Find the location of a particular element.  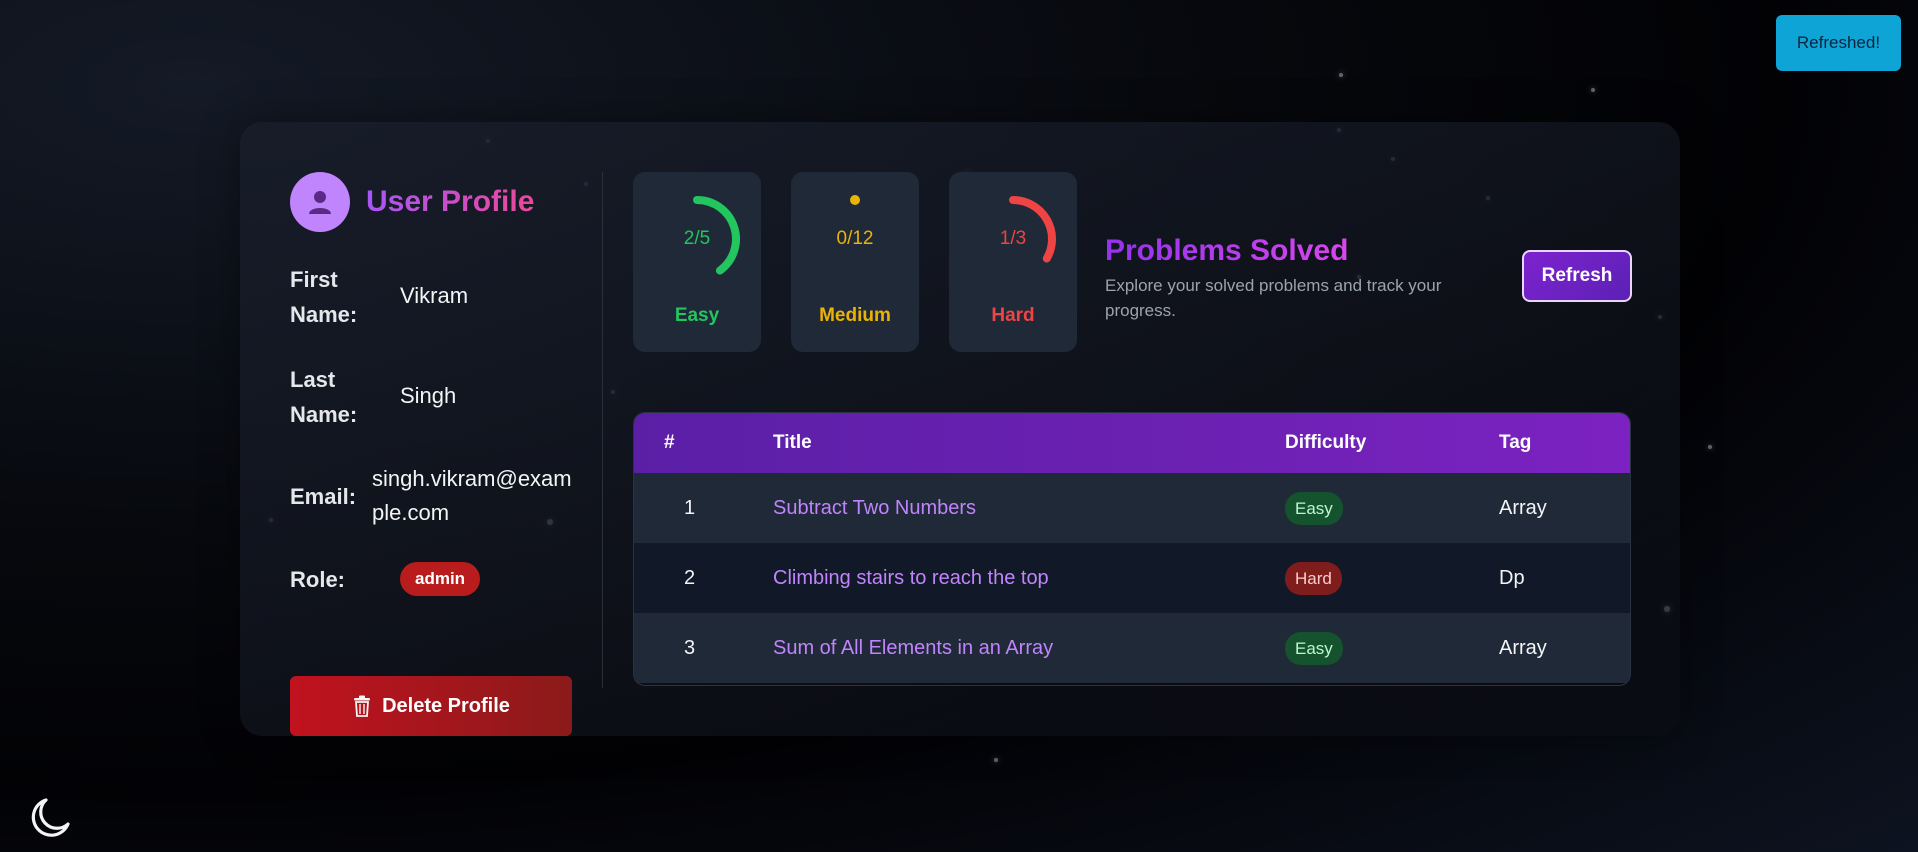

hard-count: 1/3 is located at coordinates (1013, 238).